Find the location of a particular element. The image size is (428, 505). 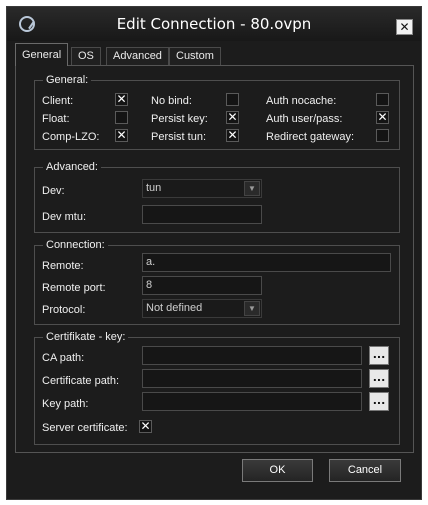

auth-nocache-checkbox is located at coordinates (382, 99).